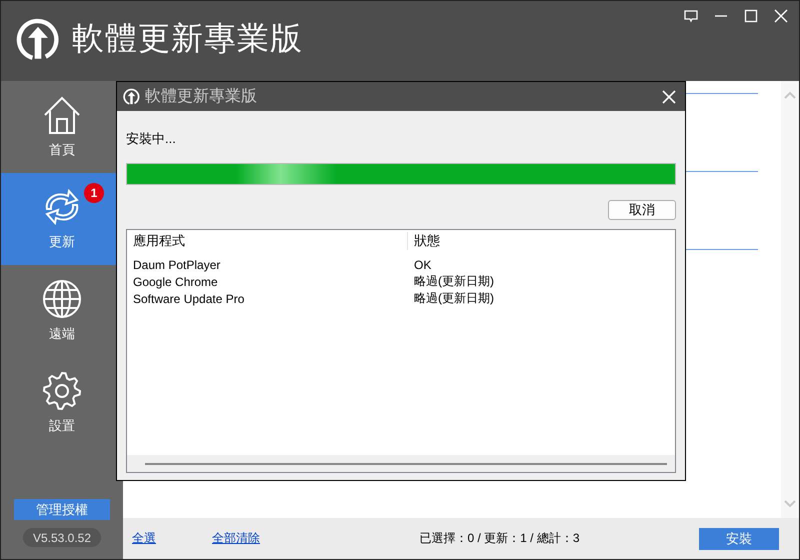 This screenshot has height=560, width=800. What do you see at coordinates (144, 538) in the screenshot?
I see `select-all-link: 全選` at bounding box center [144, 538].